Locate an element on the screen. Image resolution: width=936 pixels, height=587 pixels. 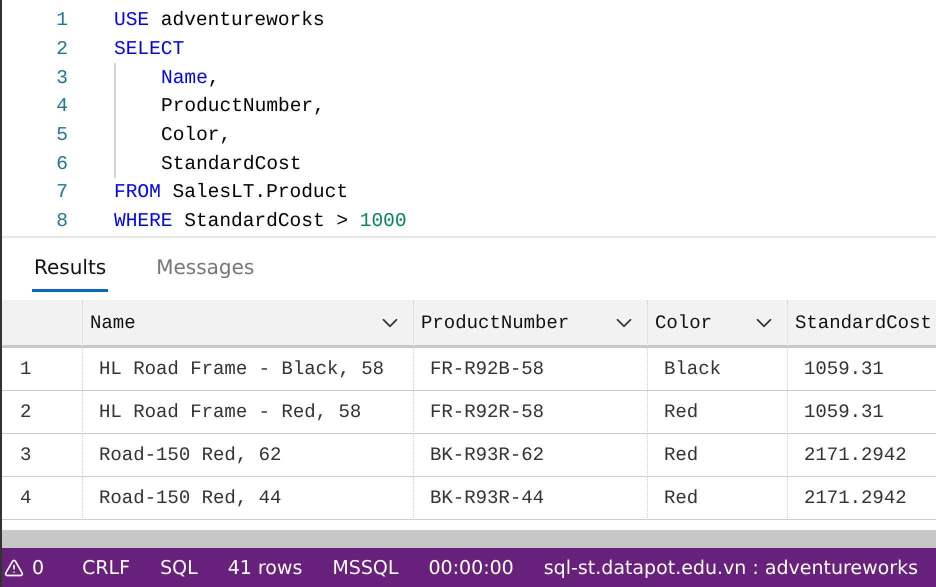
table-cell: FR-R92R-58 is located at coordinates (530, 412).